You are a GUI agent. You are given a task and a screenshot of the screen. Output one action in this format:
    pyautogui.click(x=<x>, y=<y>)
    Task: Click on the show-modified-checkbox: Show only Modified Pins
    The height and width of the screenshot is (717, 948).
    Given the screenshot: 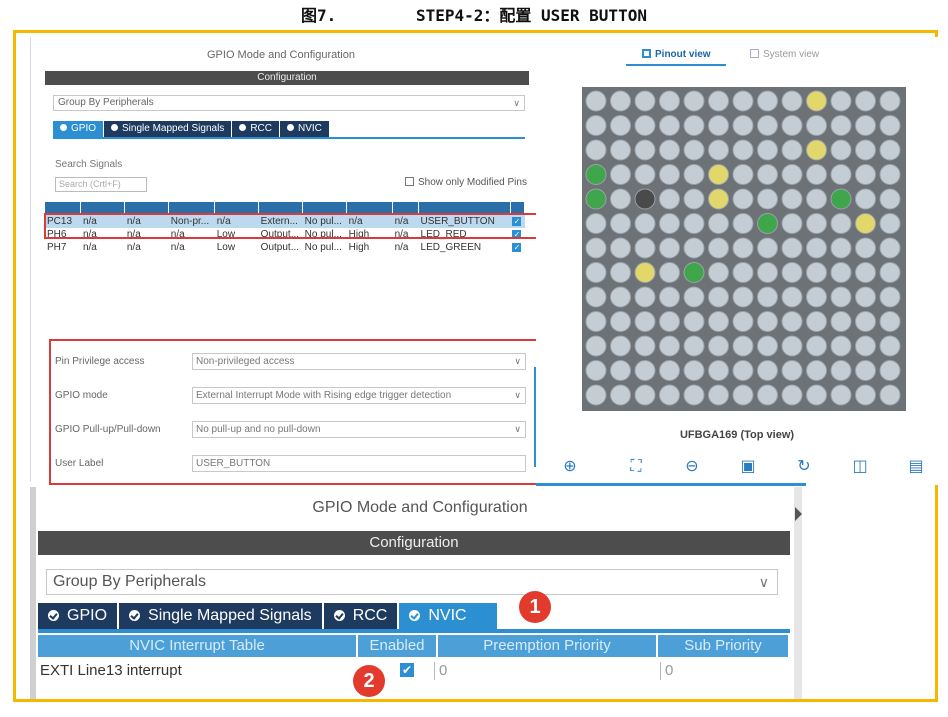 What is the action you would take?
    pyautogui.click(x=466, y=182)
    